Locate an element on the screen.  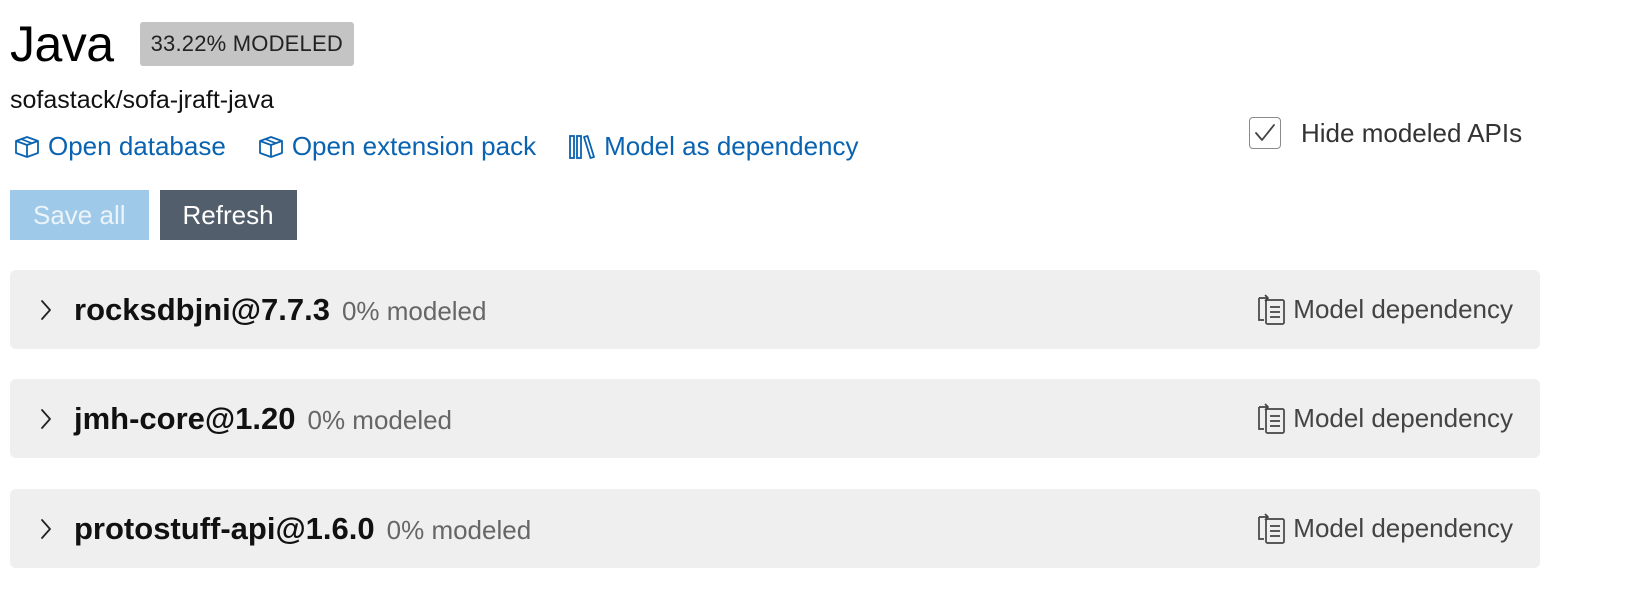
model-as-dependency-link: Model as dependency is located at coordinates (713, 146).